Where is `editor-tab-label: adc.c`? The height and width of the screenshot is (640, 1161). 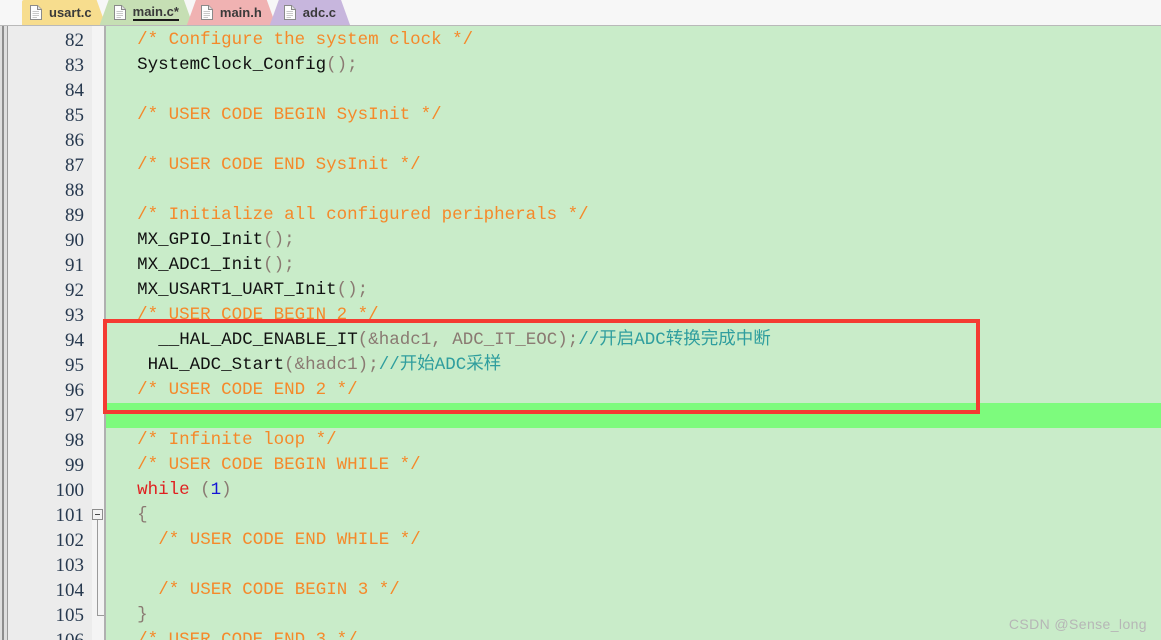
editor-tab-label: adc.c is located at coordinates (319, 12).